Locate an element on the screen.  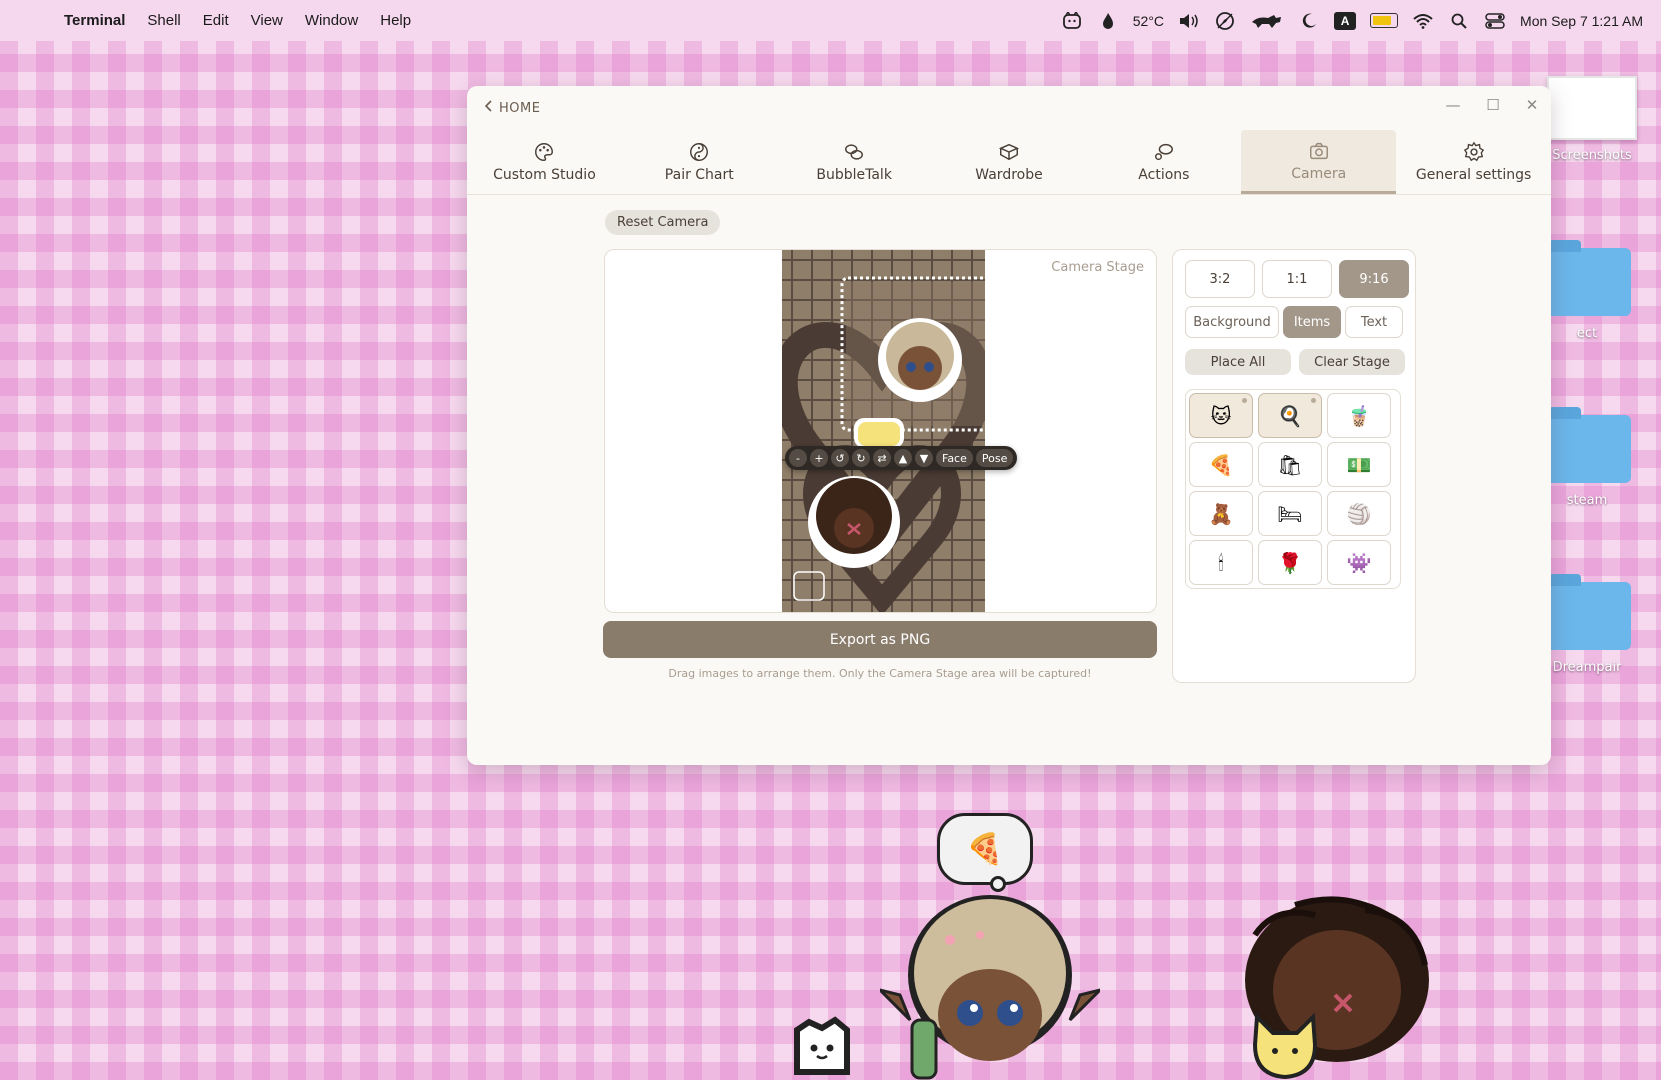
send-backward-button: ▼ is located at coordinates (924, 458).